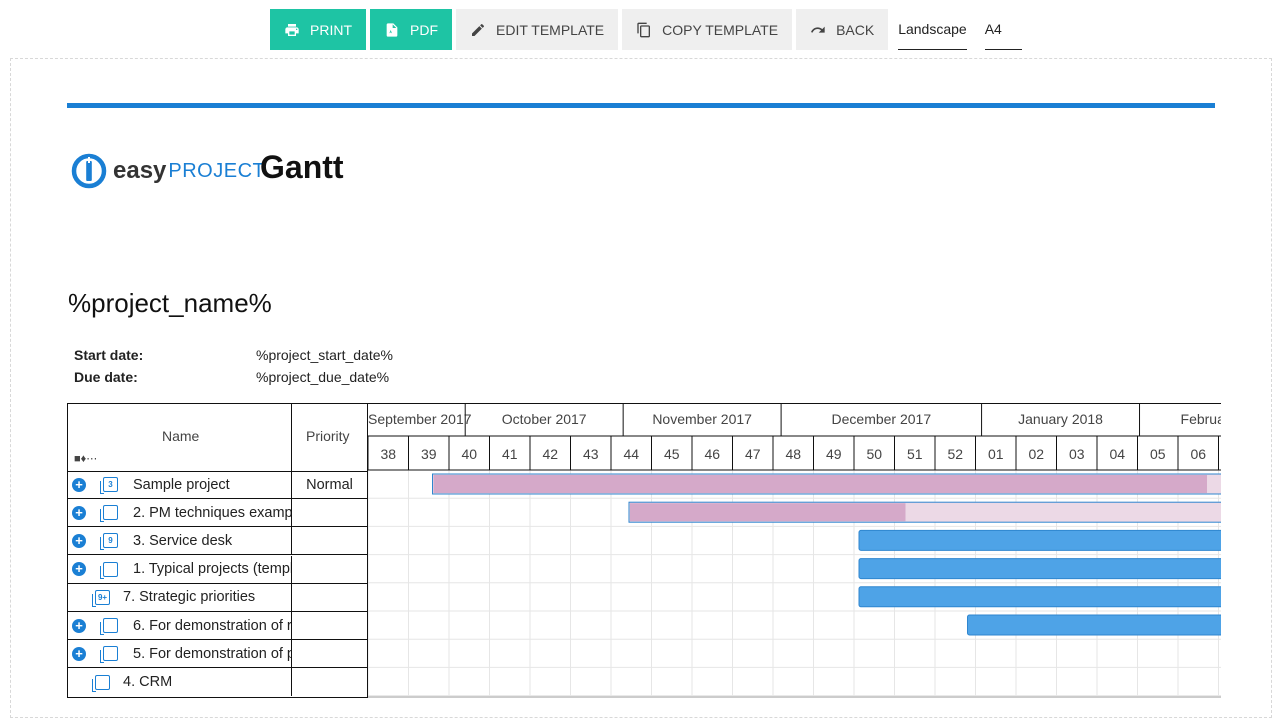  I want to click on project-name-text: 7. Strategic priorities, so click(189, 597).